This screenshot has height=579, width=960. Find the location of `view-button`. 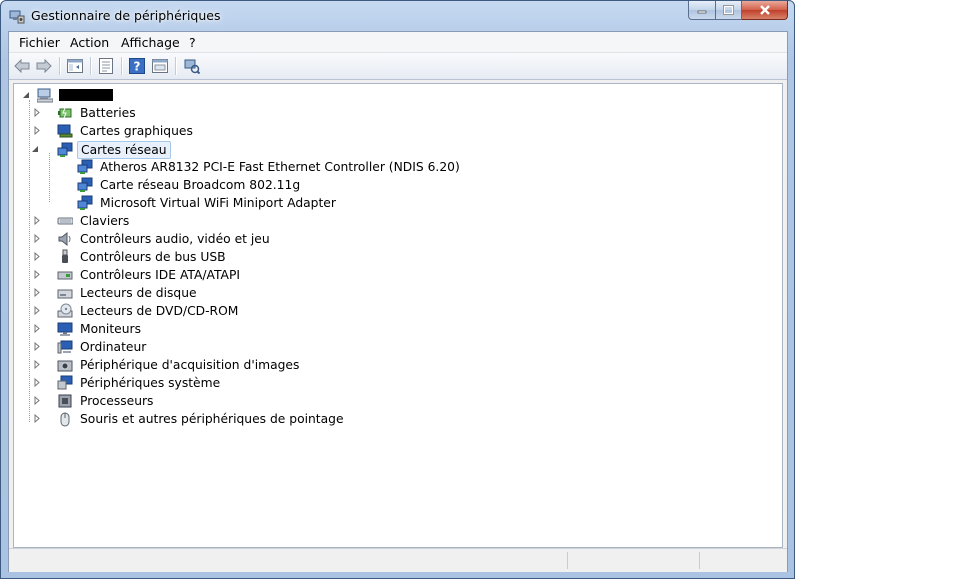

view-button is located at coordinates (160, 66).